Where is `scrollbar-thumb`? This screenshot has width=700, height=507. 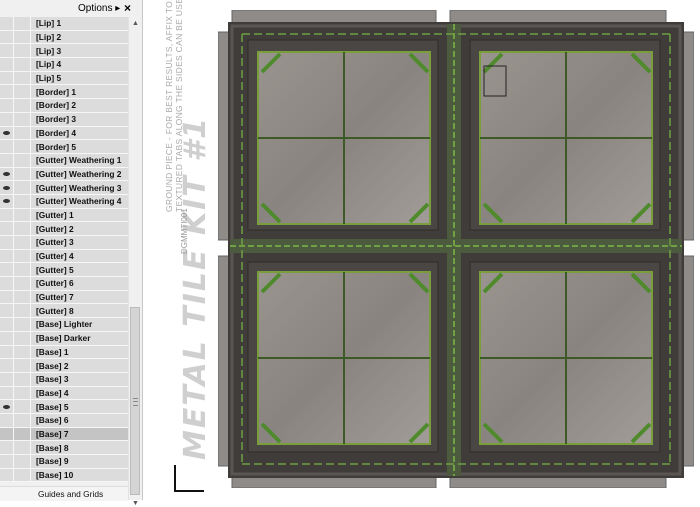 scrollbar-thumb is located at coordinates (135, 401).